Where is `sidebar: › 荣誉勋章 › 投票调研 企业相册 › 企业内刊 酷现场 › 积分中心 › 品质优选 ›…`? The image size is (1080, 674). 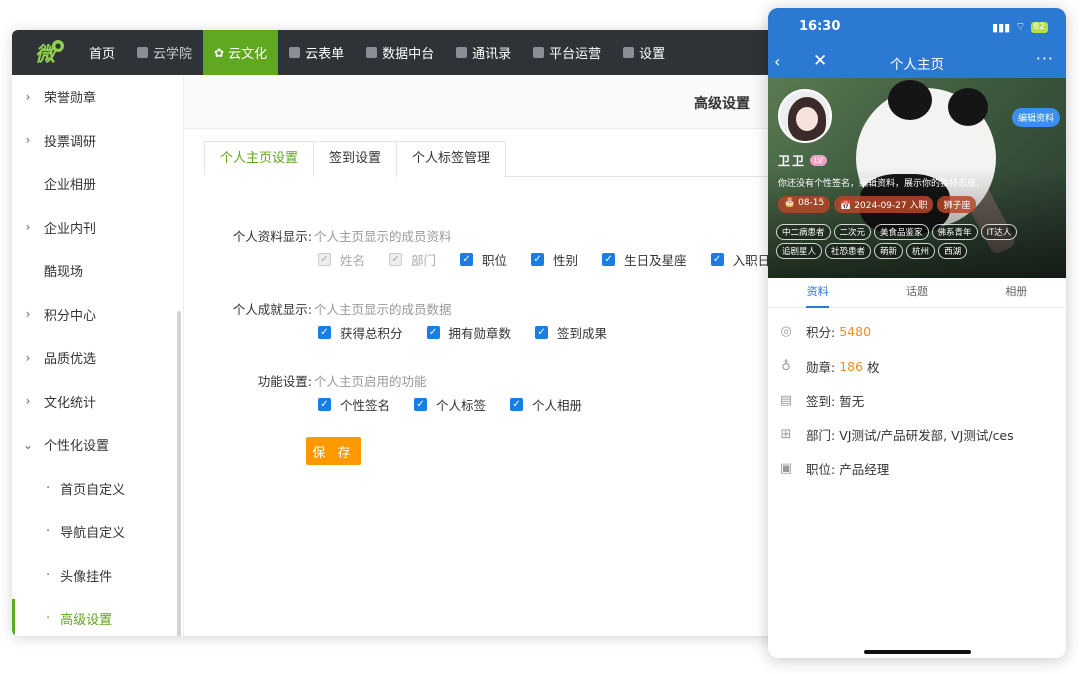 sidebar: › 荣誉勋章 › 投票调研 企业相册 › 企业内刊 酷现场 › 积分中心 › 品质优选 ›… is located at coordinates (98, 355).